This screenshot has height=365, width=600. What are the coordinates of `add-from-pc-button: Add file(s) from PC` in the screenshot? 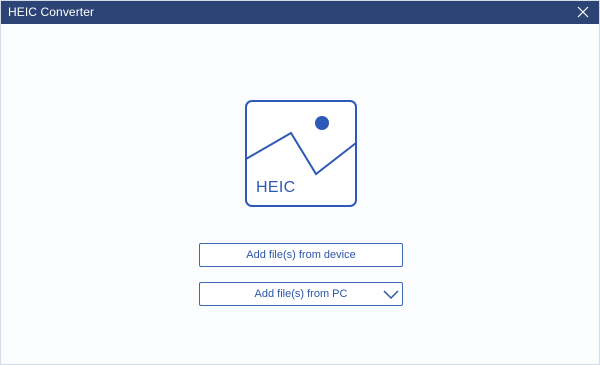 It's located at (301, 294).